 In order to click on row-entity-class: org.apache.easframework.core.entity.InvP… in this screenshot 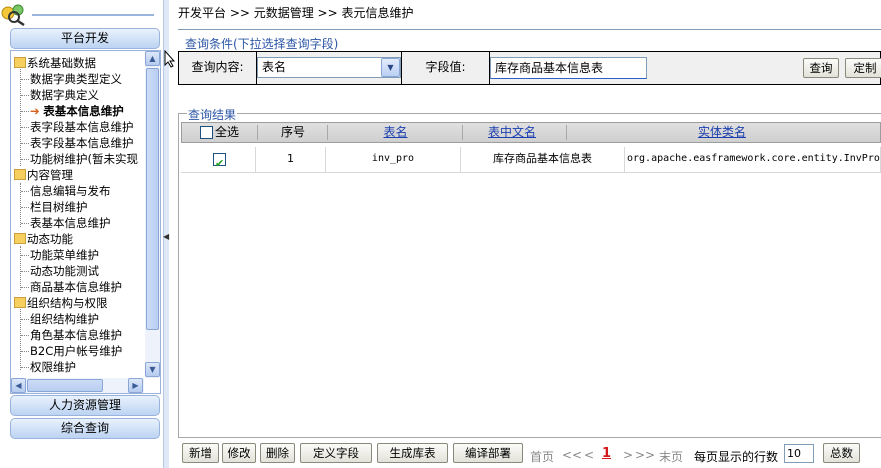, I will do `click(753, 160)`.